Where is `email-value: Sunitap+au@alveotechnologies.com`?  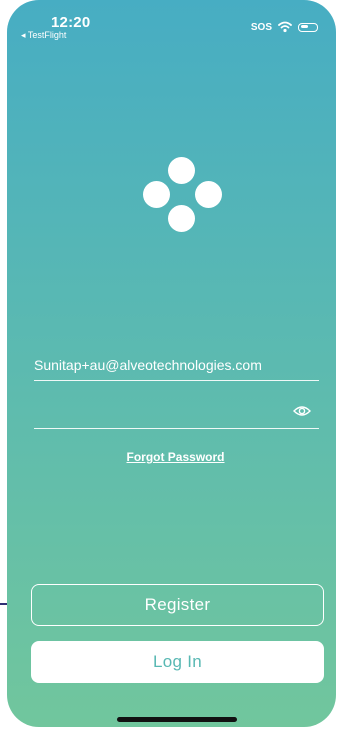
email-value: Sunitap+au@alveotechnologies.com is located at coordinates (148, 365).